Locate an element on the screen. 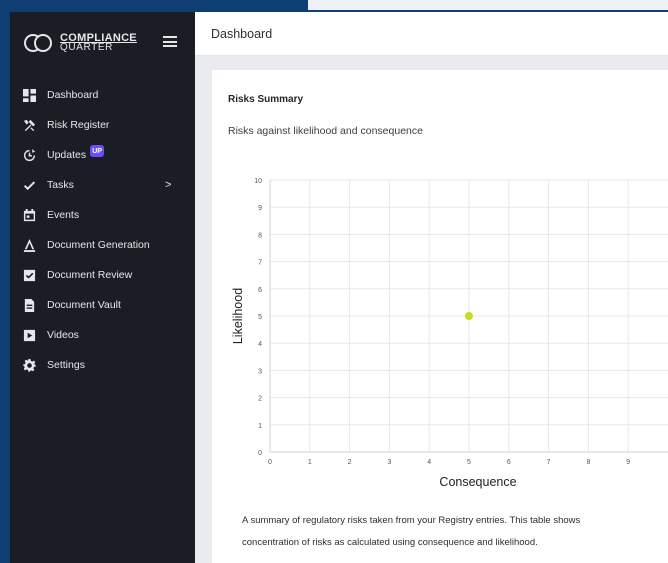  y-tick-label: 5 is located at coordinates (260, 317).